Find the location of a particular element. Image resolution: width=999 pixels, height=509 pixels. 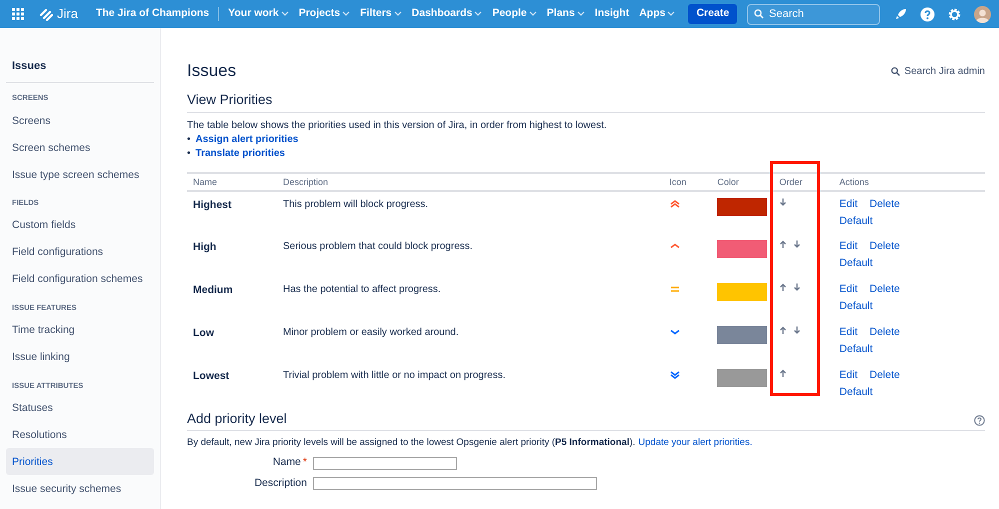

search-input: Search is located at coordinates (819, 14).